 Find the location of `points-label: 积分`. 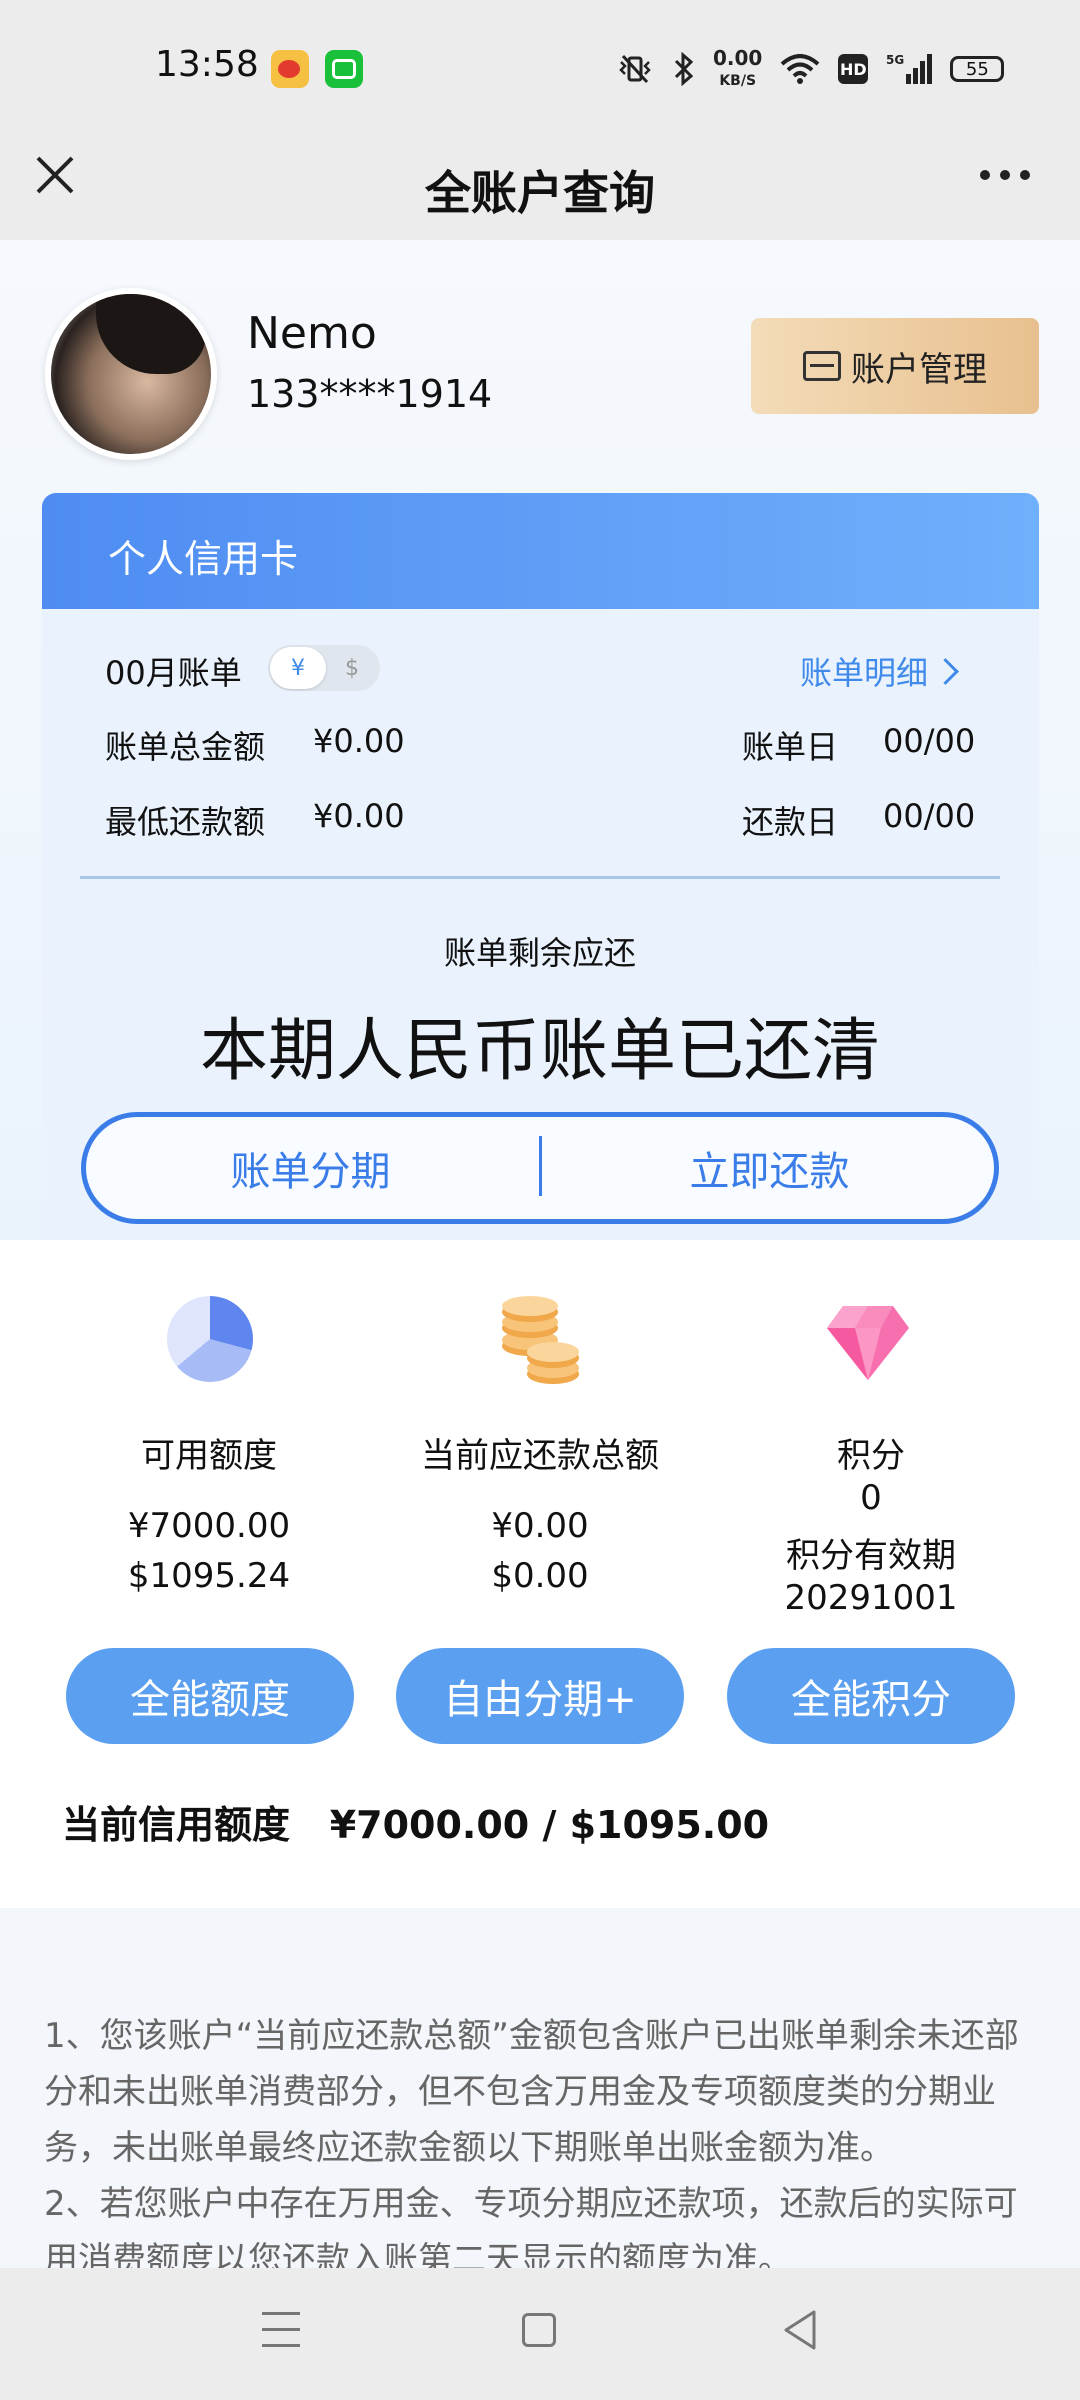

points-label: 积分 is located at coordinates (871, 1456).